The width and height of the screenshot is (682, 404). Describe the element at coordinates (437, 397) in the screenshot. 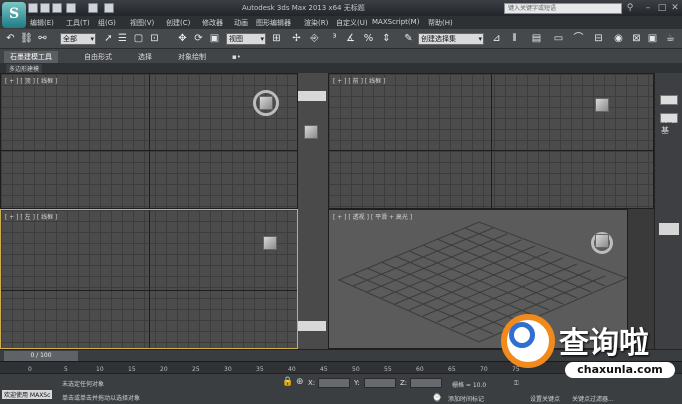

I see `time-tag-icon: ⌚` at that location.